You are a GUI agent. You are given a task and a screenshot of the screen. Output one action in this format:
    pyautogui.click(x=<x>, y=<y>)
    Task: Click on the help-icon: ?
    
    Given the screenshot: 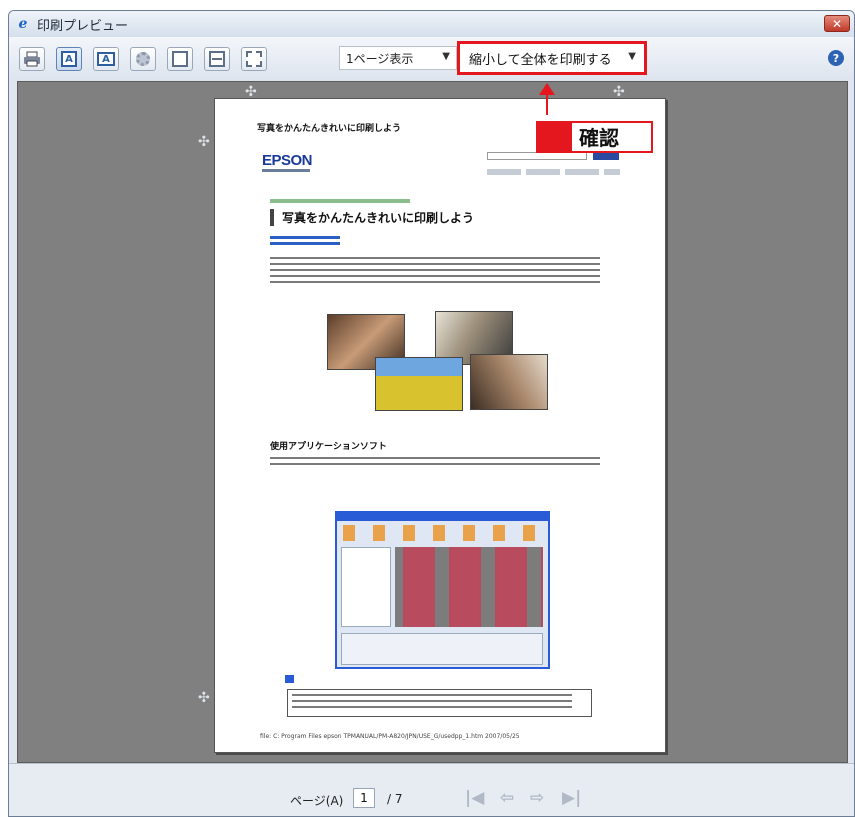 What is the action you would take?
    pyautogui.click(x=836, y=58)
    